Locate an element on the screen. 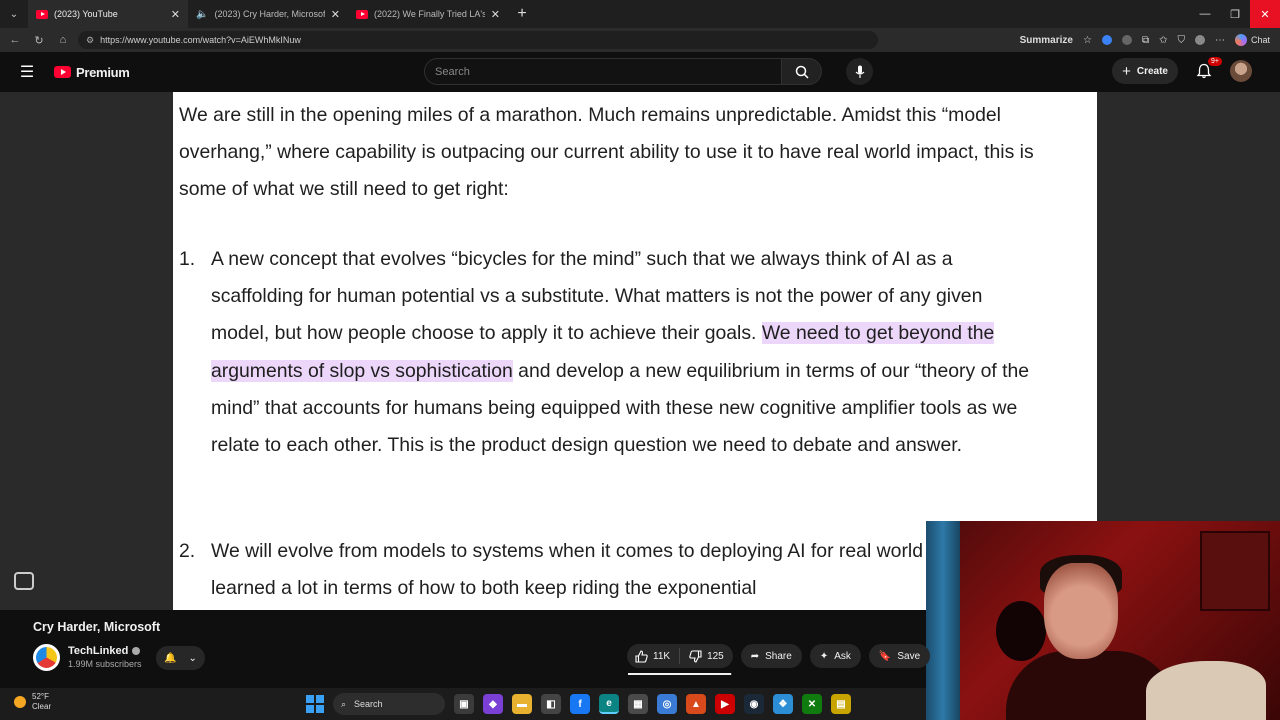 Image resolution: width=1280 pixels, height=720 pixels. notes-icon: ▤ is located at coordinates (841, 704).